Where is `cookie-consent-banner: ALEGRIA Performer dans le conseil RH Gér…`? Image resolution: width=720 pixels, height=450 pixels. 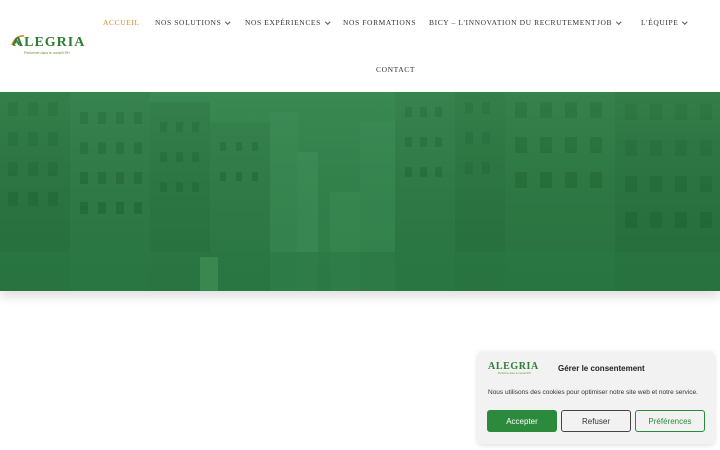
cookie-consent-banner: ALEGRIA Performer dans le conseil RH Gér… is located at coordinates (596, 398).